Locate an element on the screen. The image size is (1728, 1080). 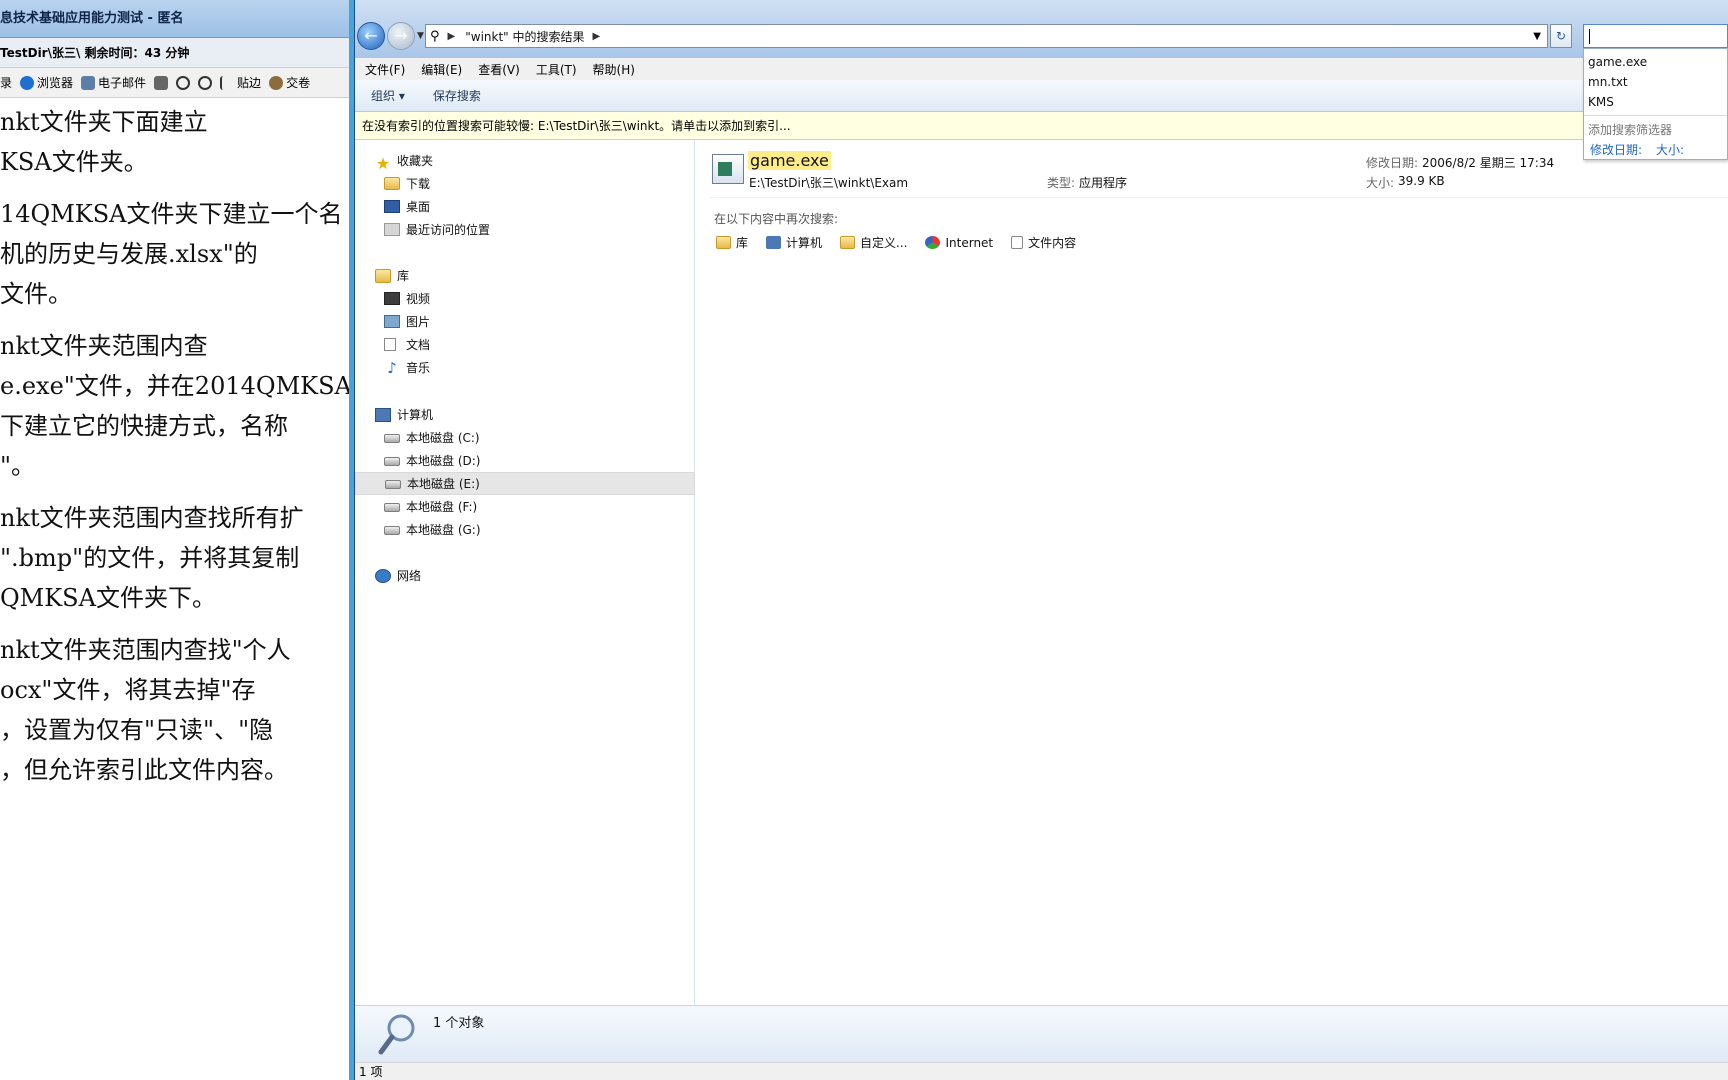
suggestion-item: KMS is located at coordinates (1601, 102).